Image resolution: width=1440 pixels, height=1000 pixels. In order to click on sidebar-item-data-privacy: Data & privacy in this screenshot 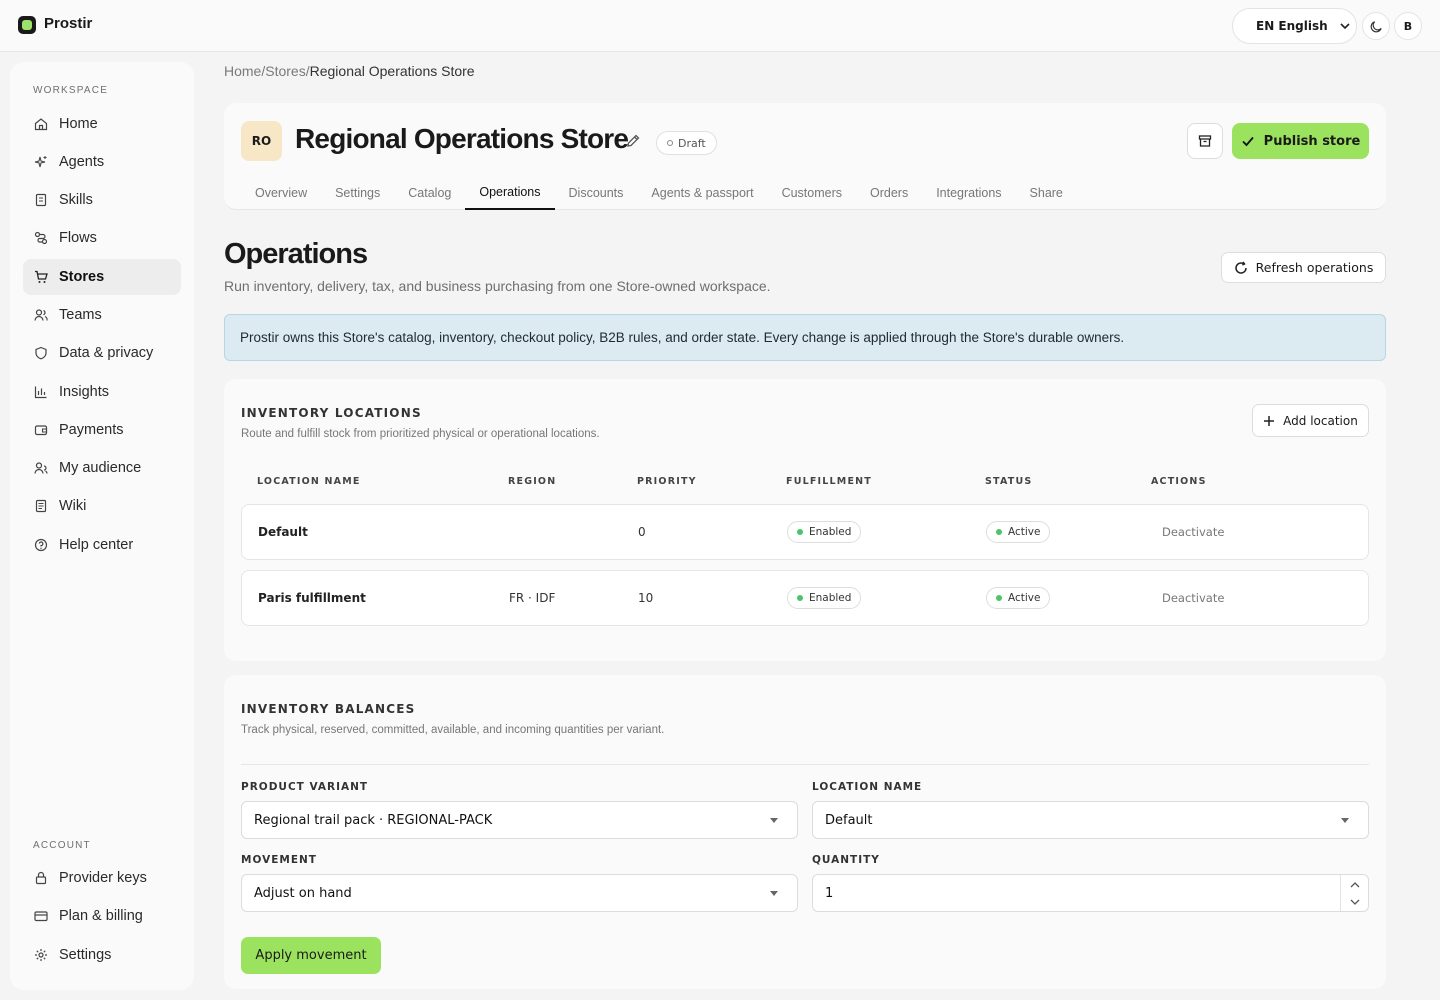, I will do `click(102, 353)`.